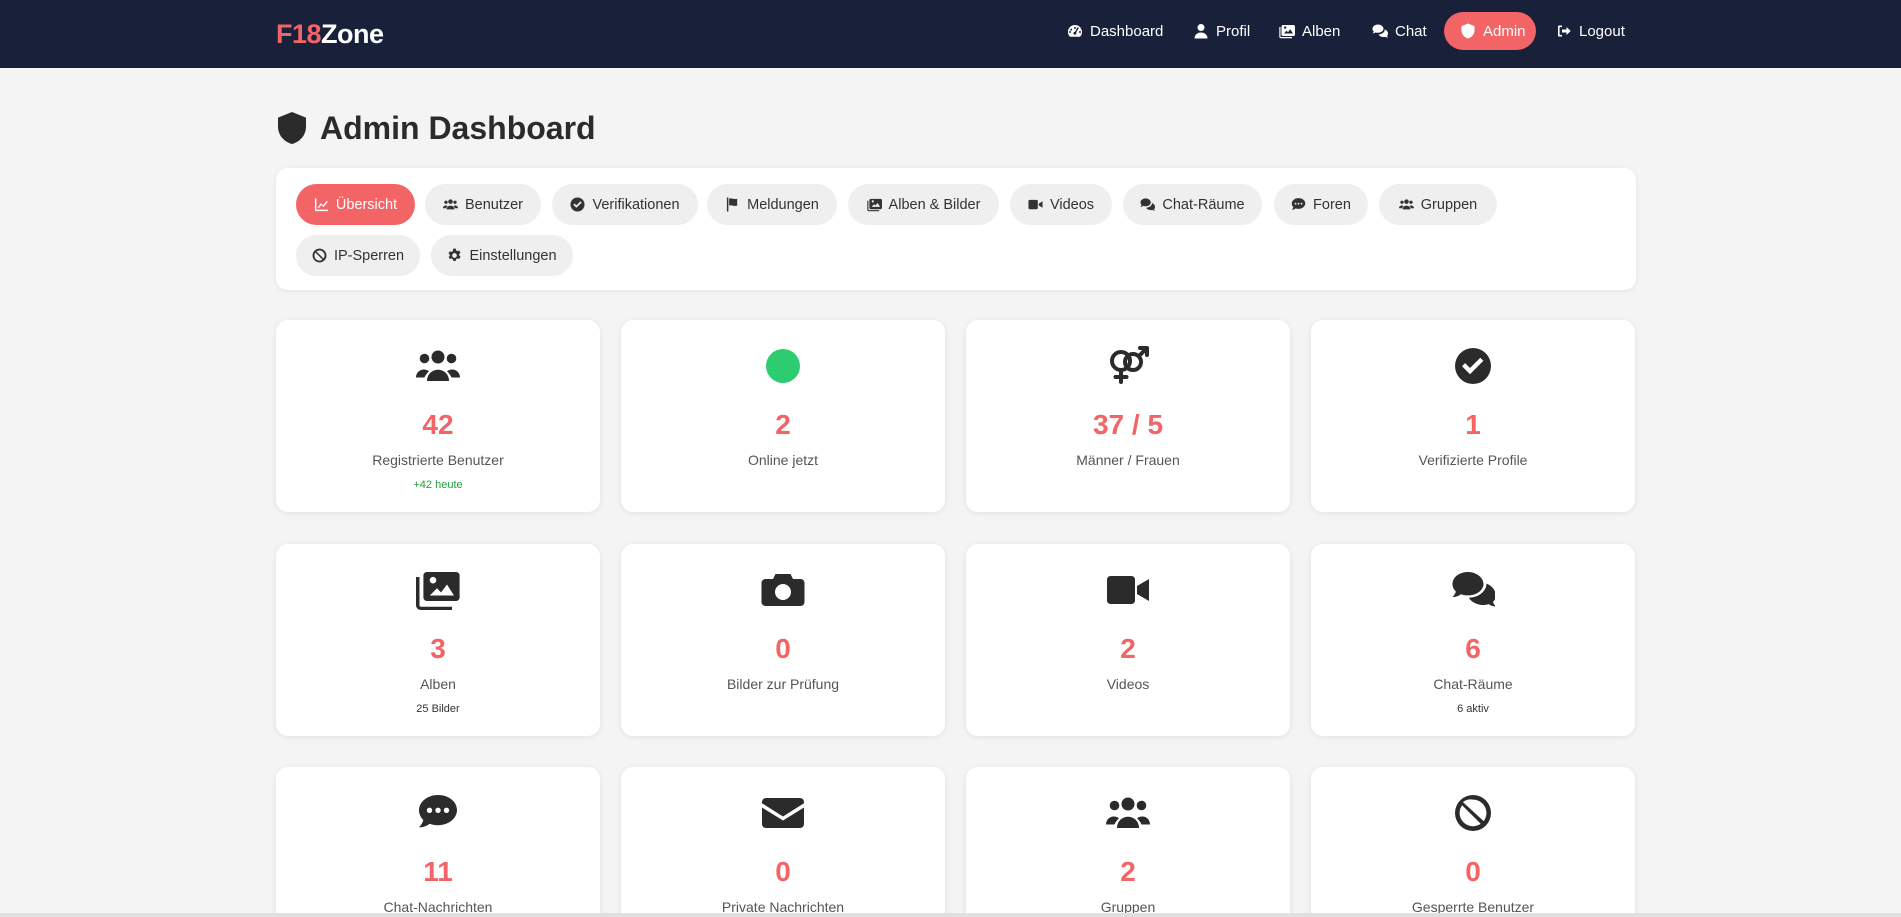 This screenshot has height=917, width=1901. I want to click on stat-card-bilder-zur-pruefung: 0 Bilder zur Prüfung, so click(783, 640).